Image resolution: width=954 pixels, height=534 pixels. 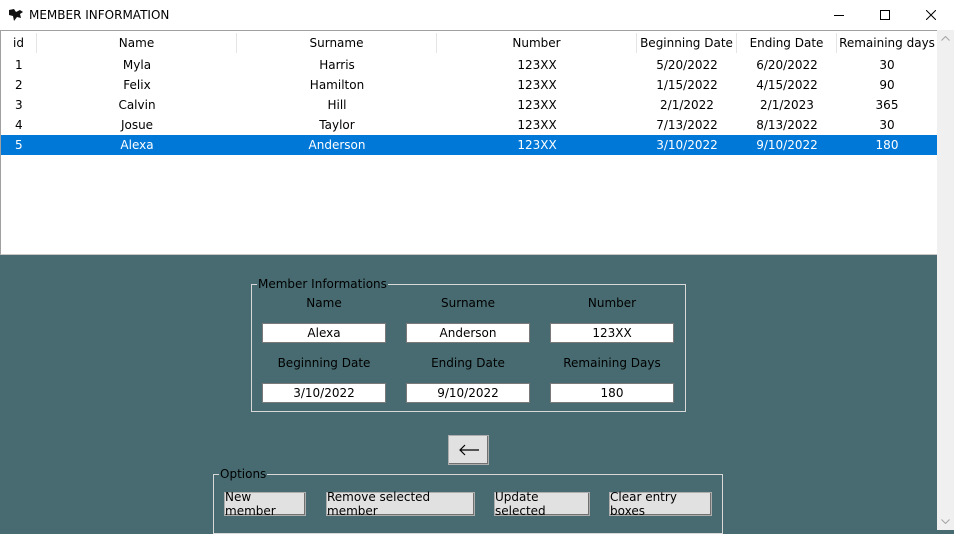 What do you see at coordinates (687, 105) in the screenshot?
I see `cell-beginning-date: 2/1/2022` at bounding box center [687, 105].